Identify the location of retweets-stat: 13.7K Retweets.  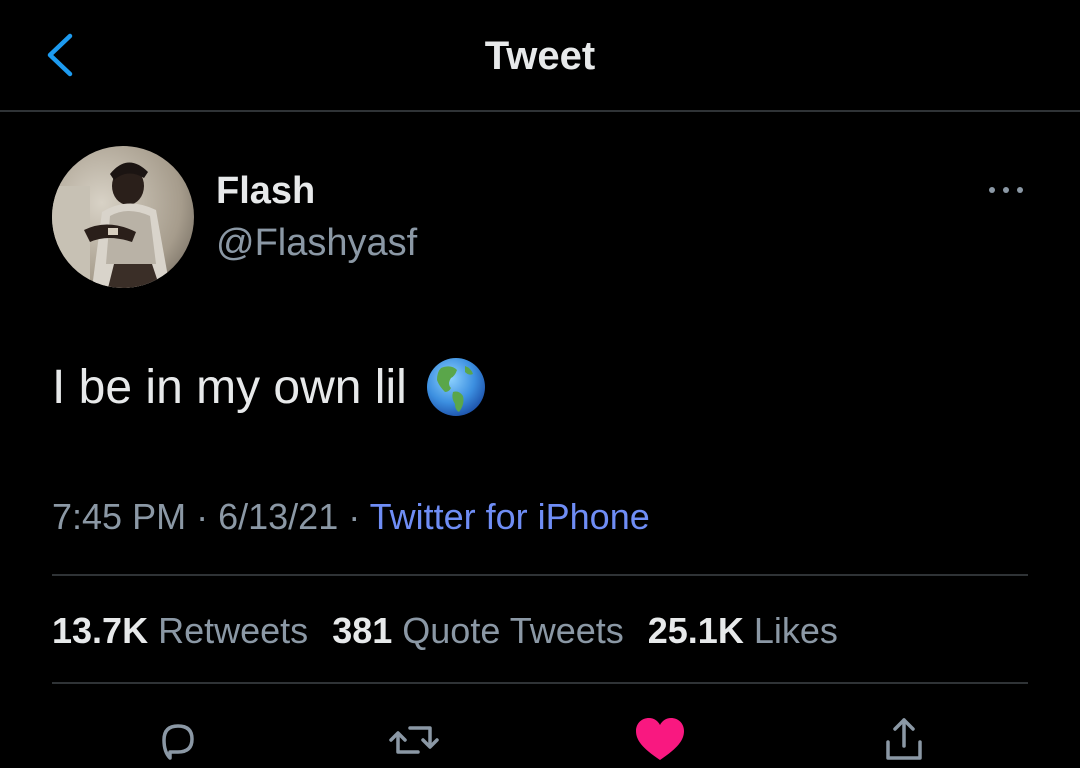
(180, 630).